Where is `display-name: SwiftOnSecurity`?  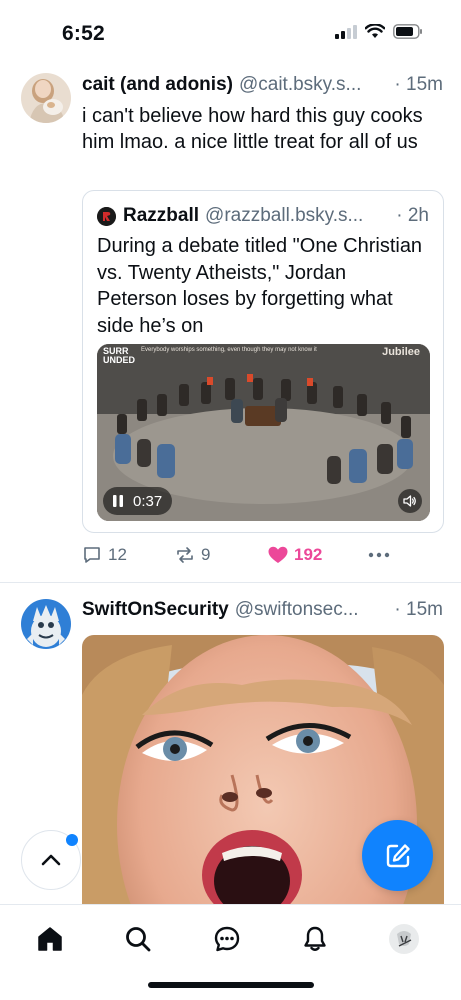 display-name: SwiftOnSecurity is located at coordinates (155, 610).